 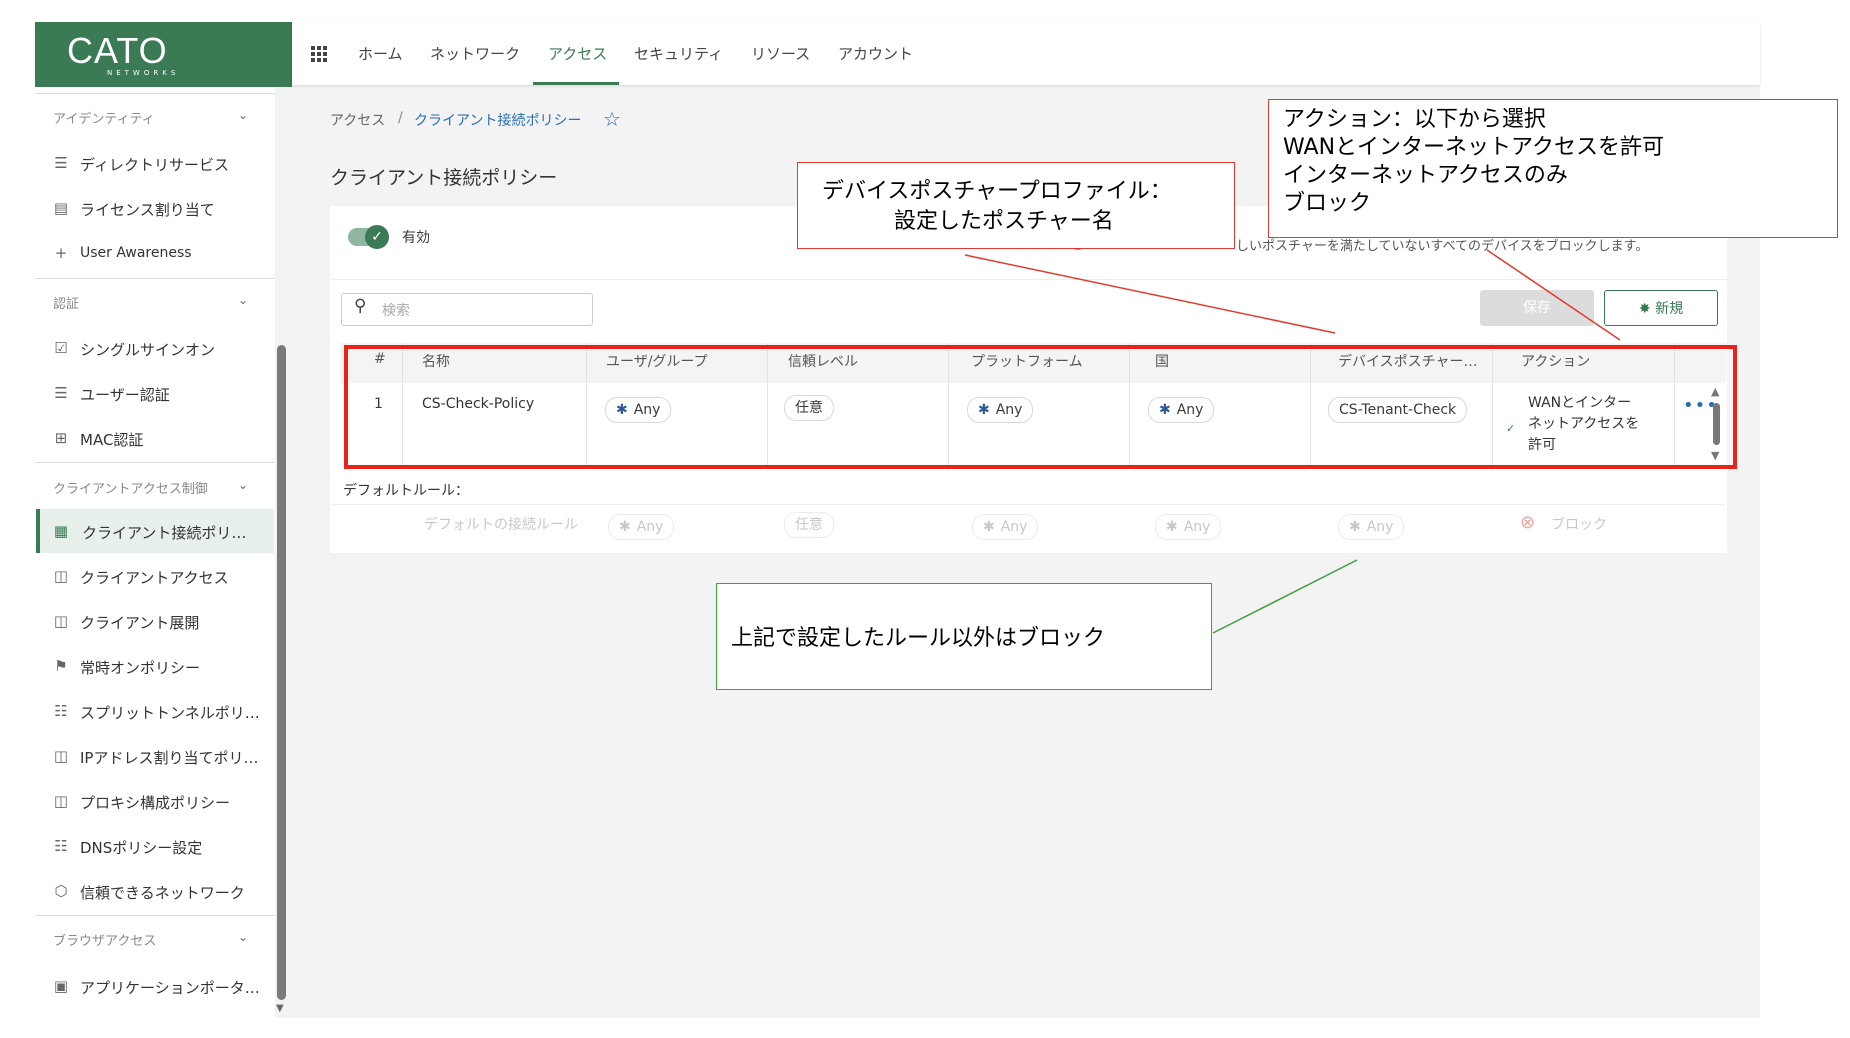 What do you see at coordinates (1553, 295) in the screenshot?
I see `action-connector-line` at bounding box center [1553, 295].